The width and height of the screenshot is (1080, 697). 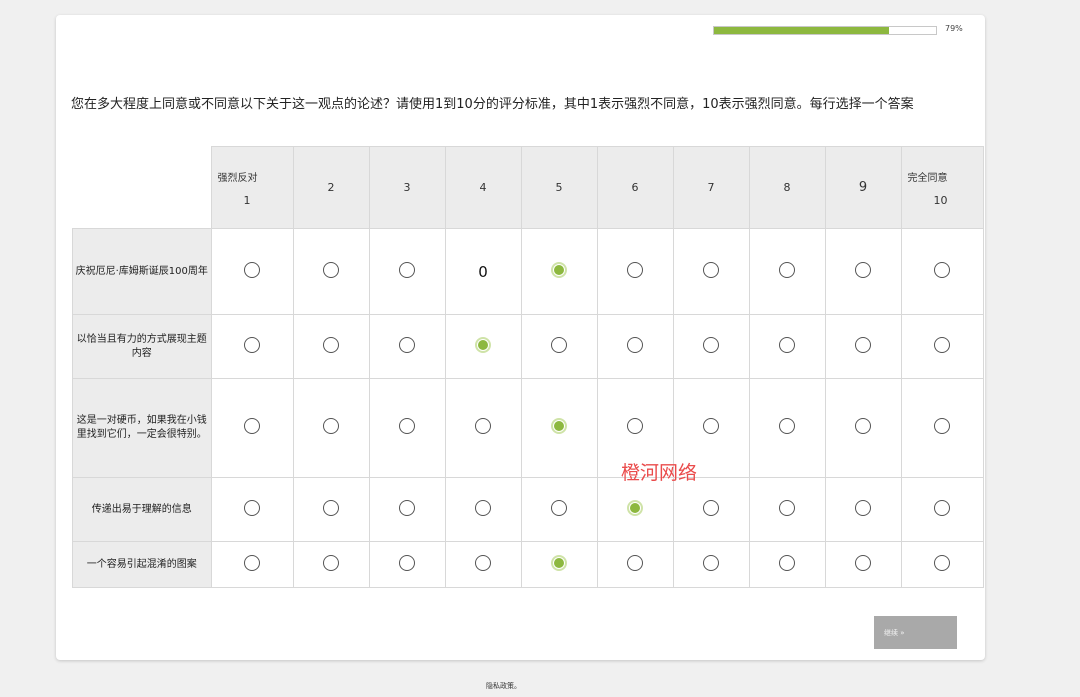 I want to click on matrix-corner, so click(x=141, y=187).